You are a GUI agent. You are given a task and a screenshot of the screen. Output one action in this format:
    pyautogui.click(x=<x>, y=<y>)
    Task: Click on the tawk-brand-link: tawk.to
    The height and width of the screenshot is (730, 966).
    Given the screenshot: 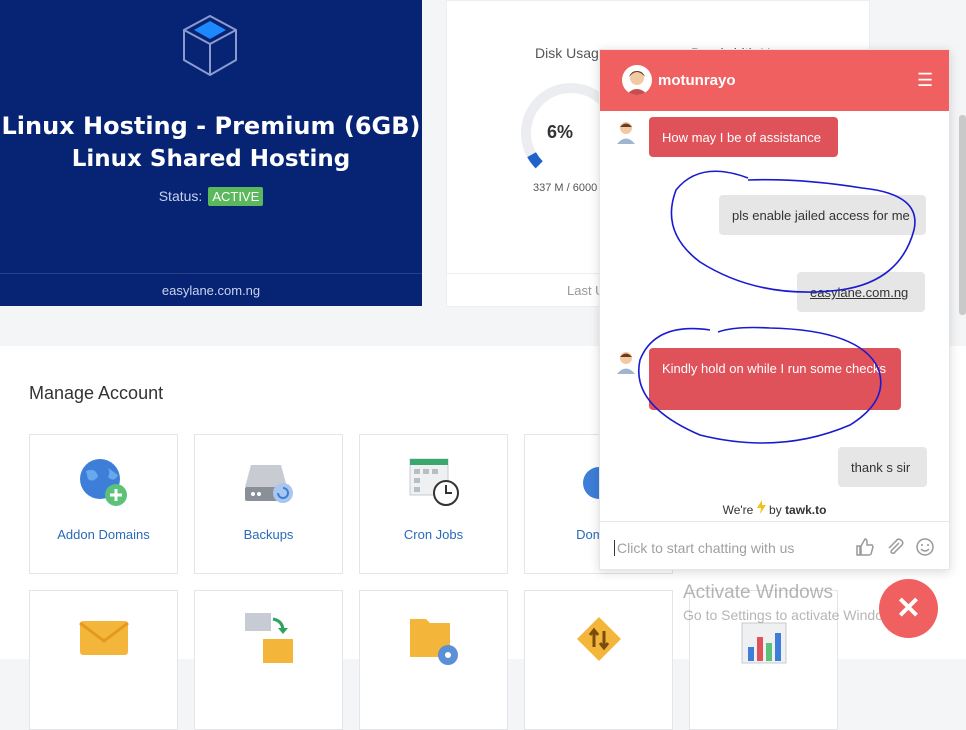 What is the action you would take?
    pyautogui.click(x=805, y=510)
    